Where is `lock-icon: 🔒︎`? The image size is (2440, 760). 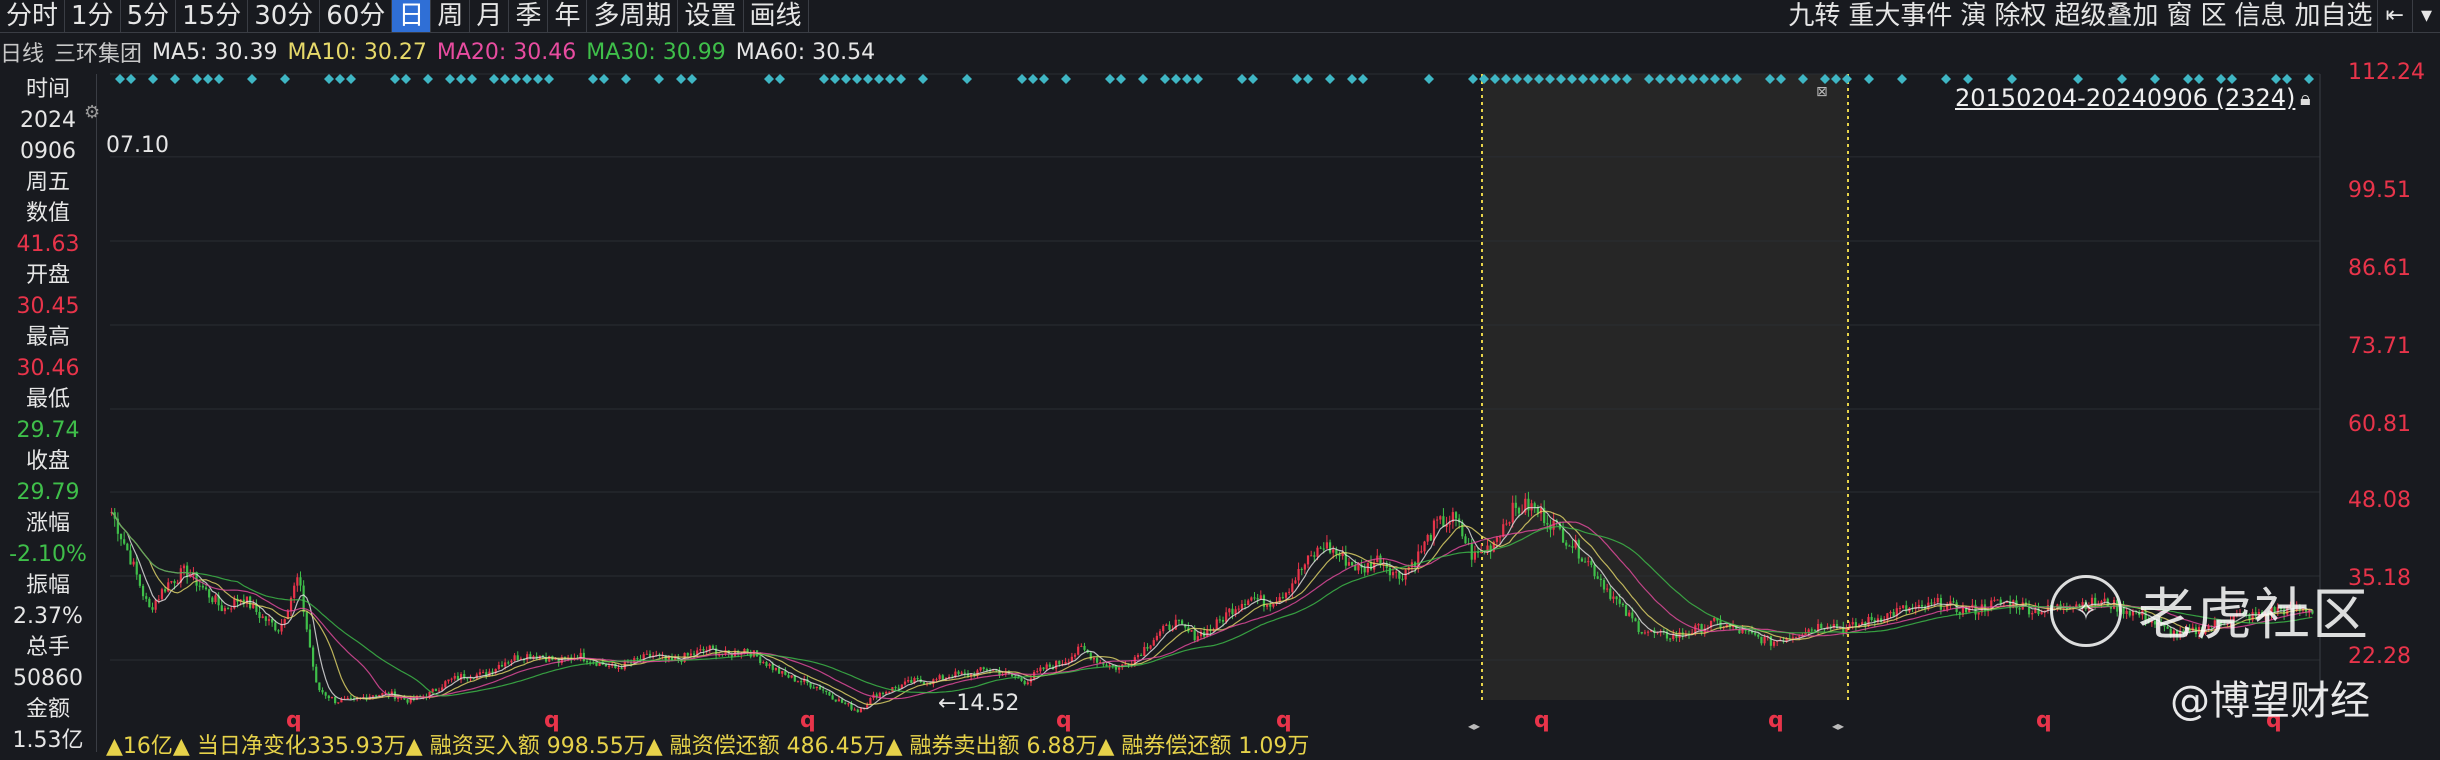 lock-icon: 🔒︎ is located at coordinates (2305, 98).